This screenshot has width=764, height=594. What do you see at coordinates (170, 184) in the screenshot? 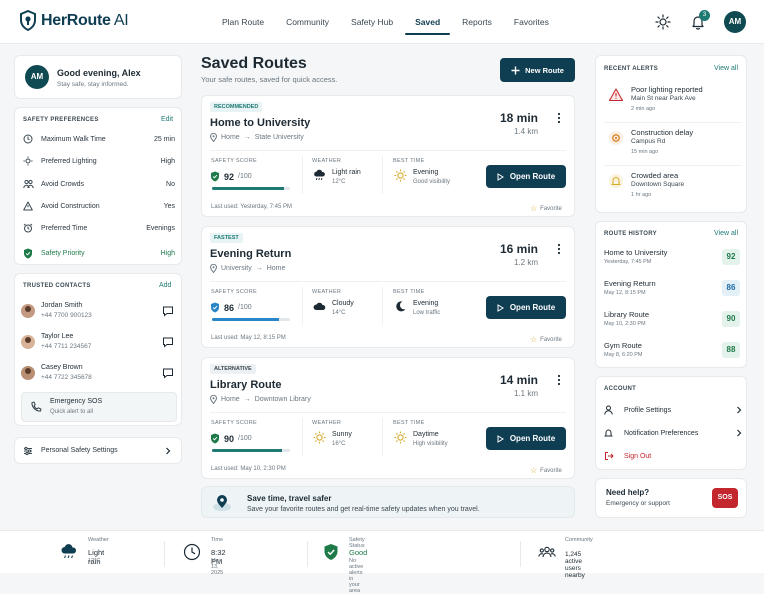
I see `pref-value: No` at bounding box center [170, 184].